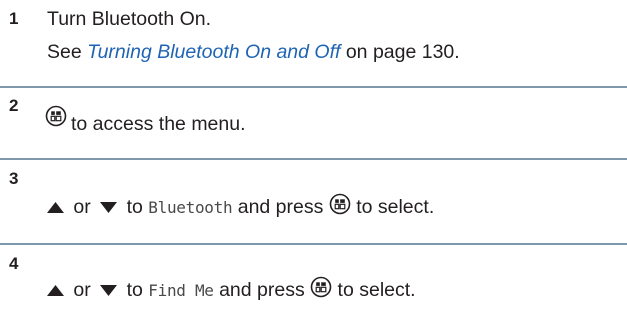  I want to click on menu-item-name: Bluetooth, so click(190, 207).